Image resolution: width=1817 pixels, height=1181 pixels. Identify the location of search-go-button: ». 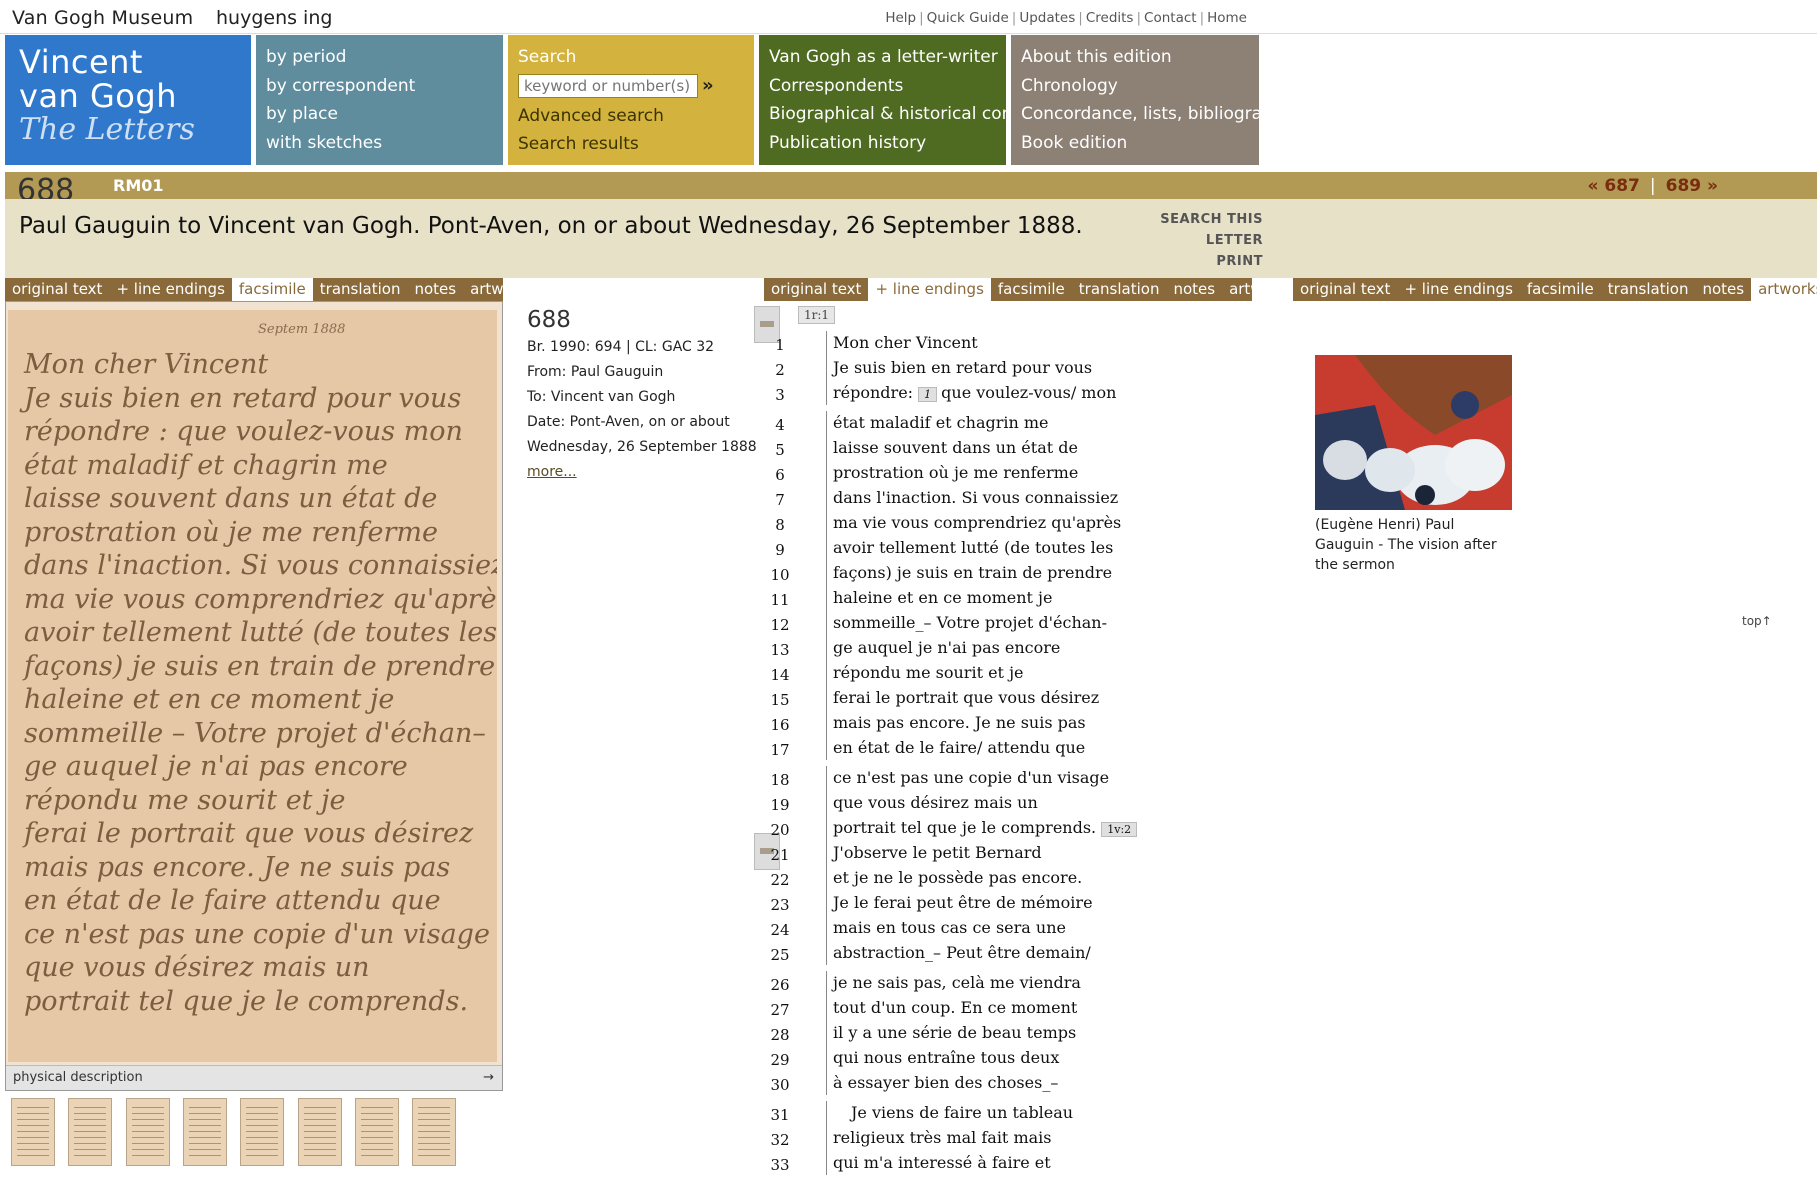
(708, 86).